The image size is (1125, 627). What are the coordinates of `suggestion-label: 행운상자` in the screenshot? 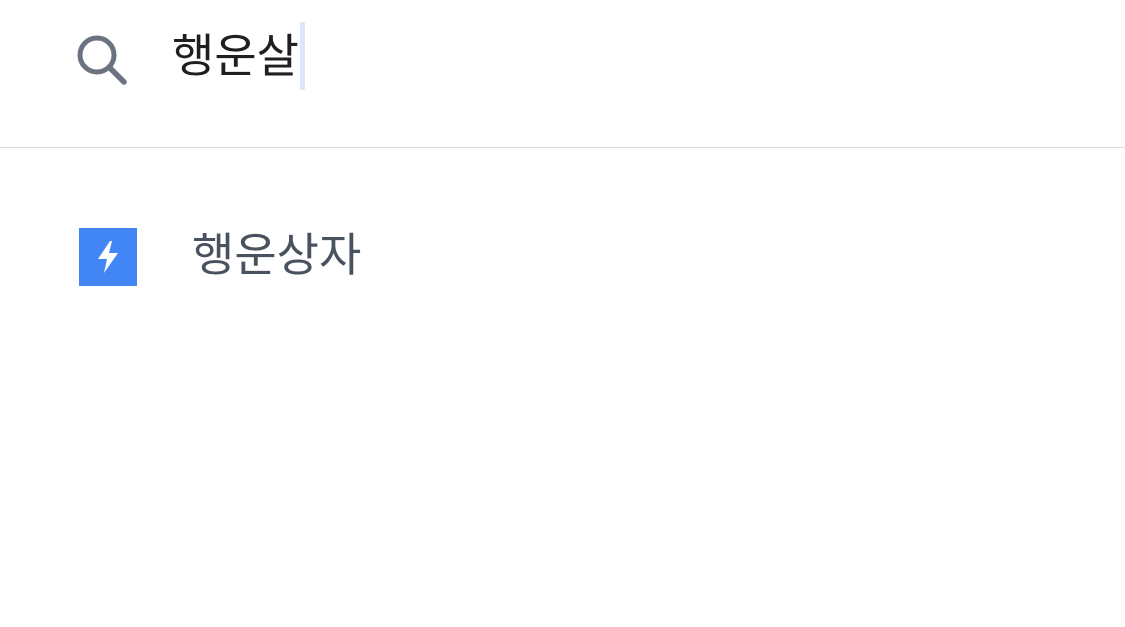 It's located at (277, 255).